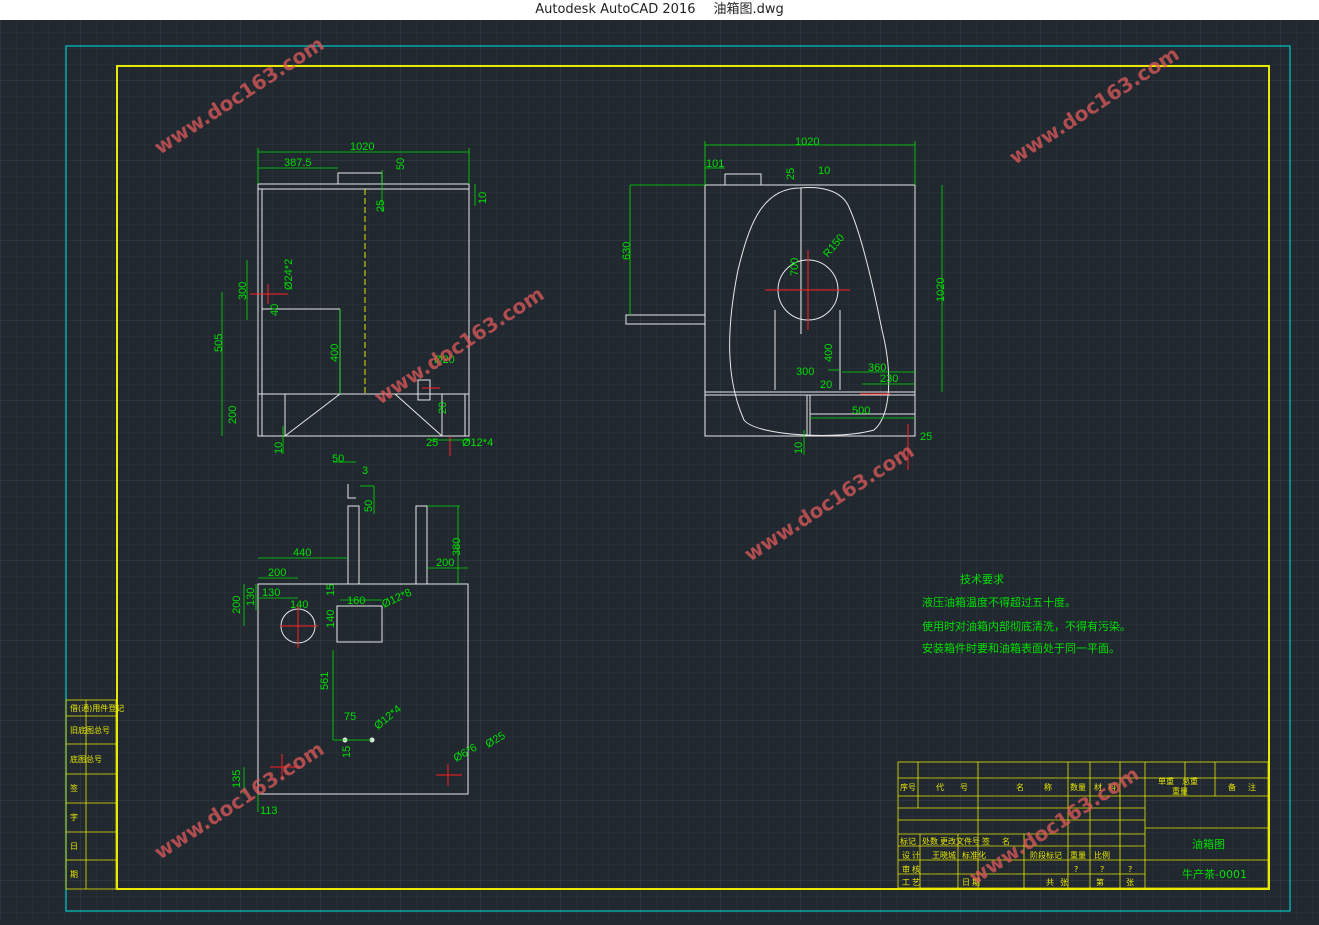 Image resolution: width=1319 pixels, height=925 pixels. What do you see at coordinates (1102, 869) in the screenshot?
I see `tb-mark-1: ?` at bounding box center [1102, 869].